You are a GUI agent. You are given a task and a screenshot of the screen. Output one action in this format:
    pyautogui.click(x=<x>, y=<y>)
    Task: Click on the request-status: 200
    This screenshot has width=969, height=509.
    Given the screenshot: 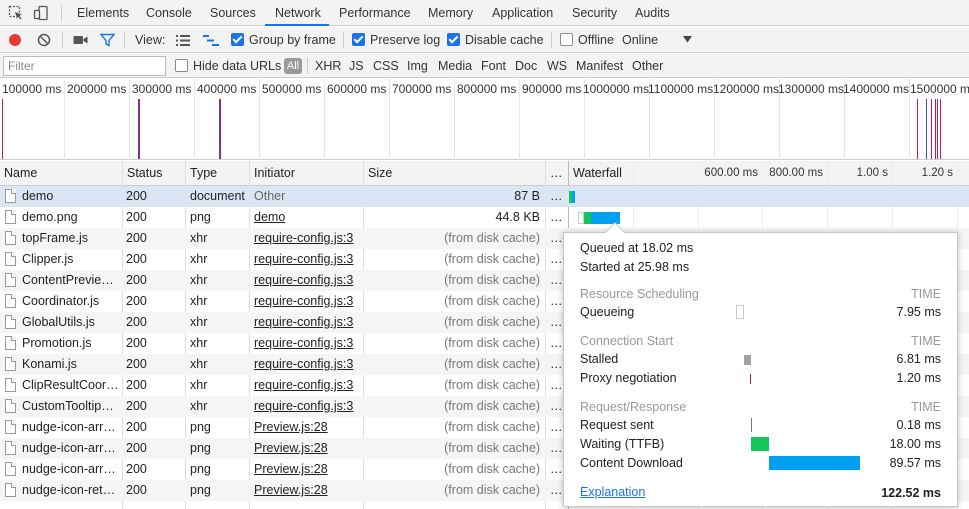 What is the action you would take?
    pyautogui.click(x=136, y=406)
    